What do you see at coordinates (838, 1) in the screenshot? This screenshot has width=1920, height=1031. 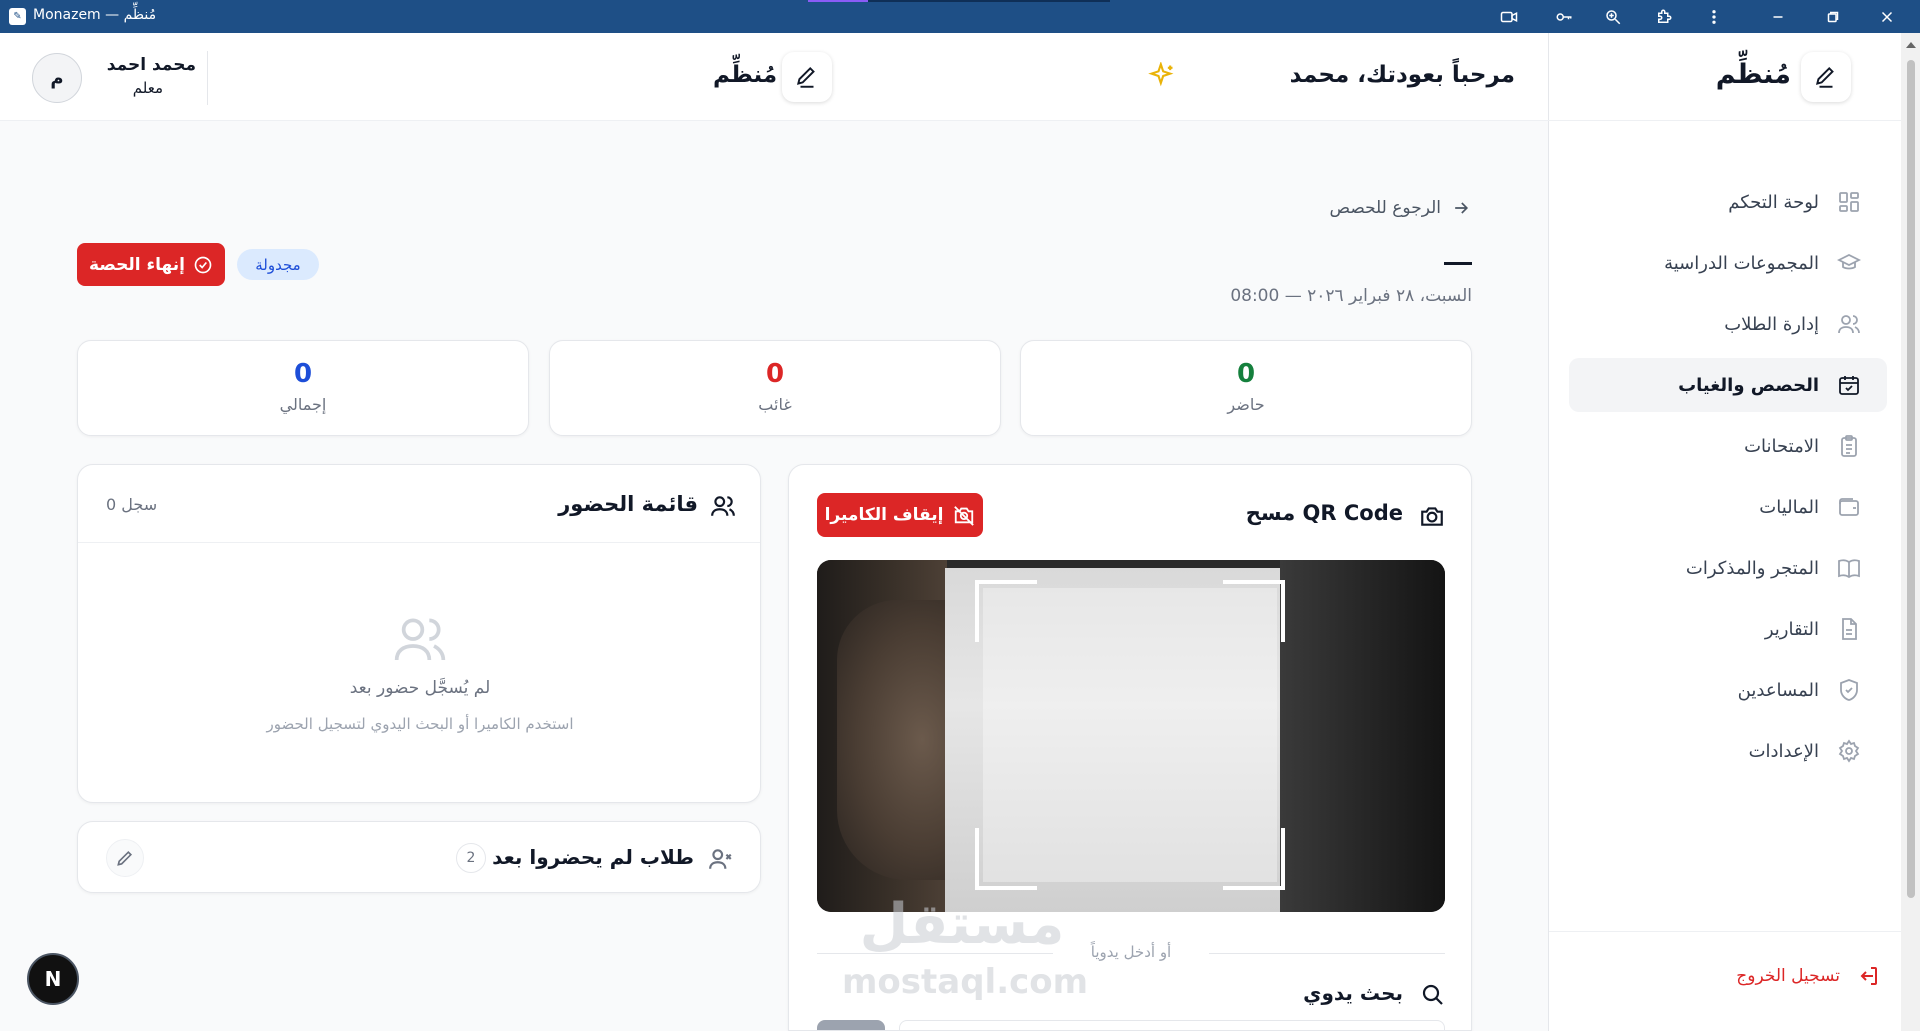 I see `tab-indicator` at bounding box center [838, 1].